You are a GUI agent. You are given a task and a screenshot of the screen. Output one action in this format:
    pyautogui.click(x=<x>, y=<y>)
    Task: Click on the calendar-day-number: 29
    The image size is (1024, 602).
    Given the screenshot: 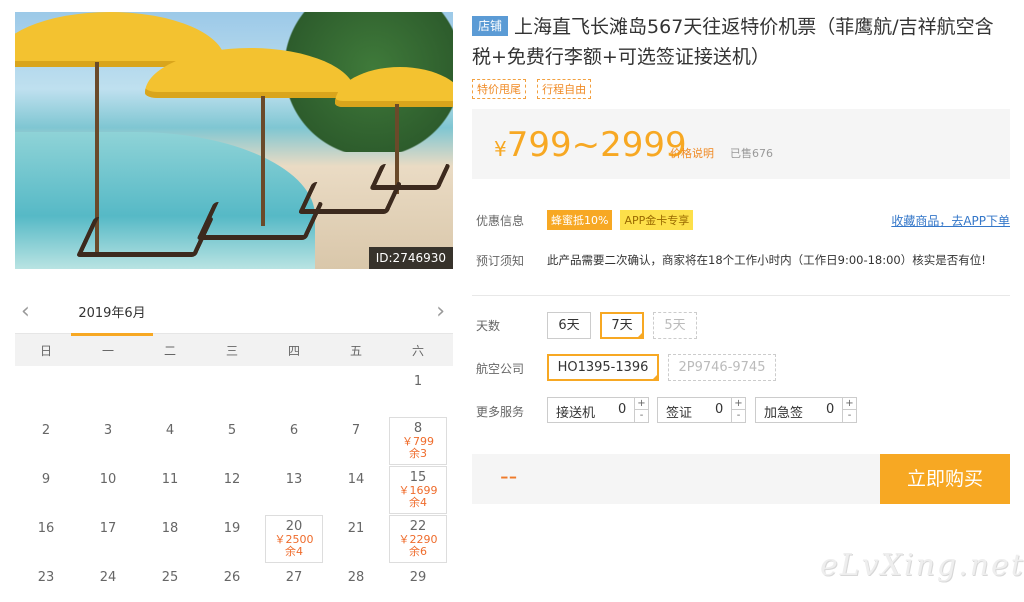 What is the action you would take?
    pyautogui.click(x=418, y=577)
    